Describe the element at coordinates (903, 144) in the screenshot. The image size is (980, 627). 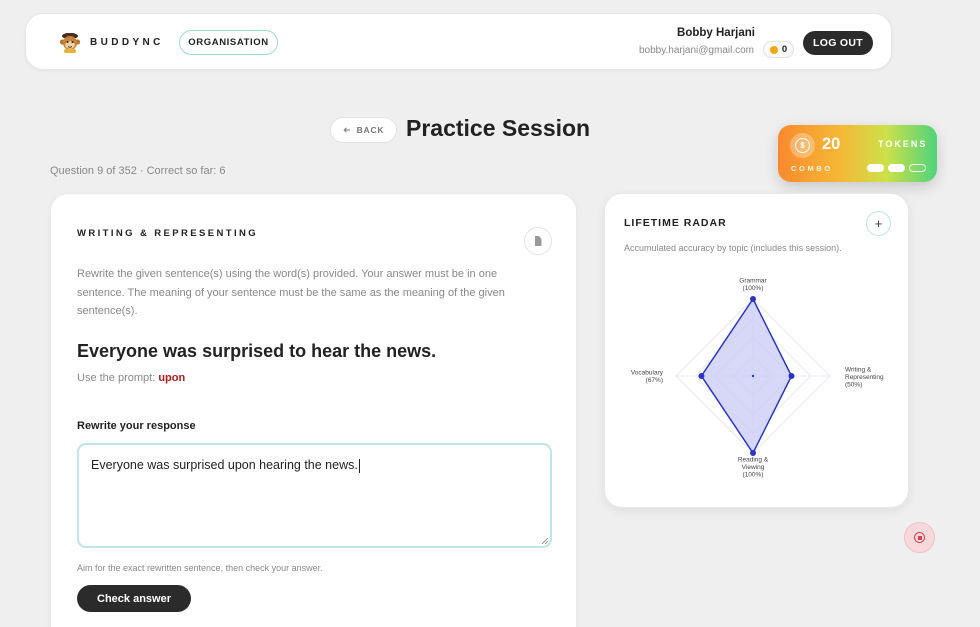
I see `tokens-label: TOKENS` at that location.